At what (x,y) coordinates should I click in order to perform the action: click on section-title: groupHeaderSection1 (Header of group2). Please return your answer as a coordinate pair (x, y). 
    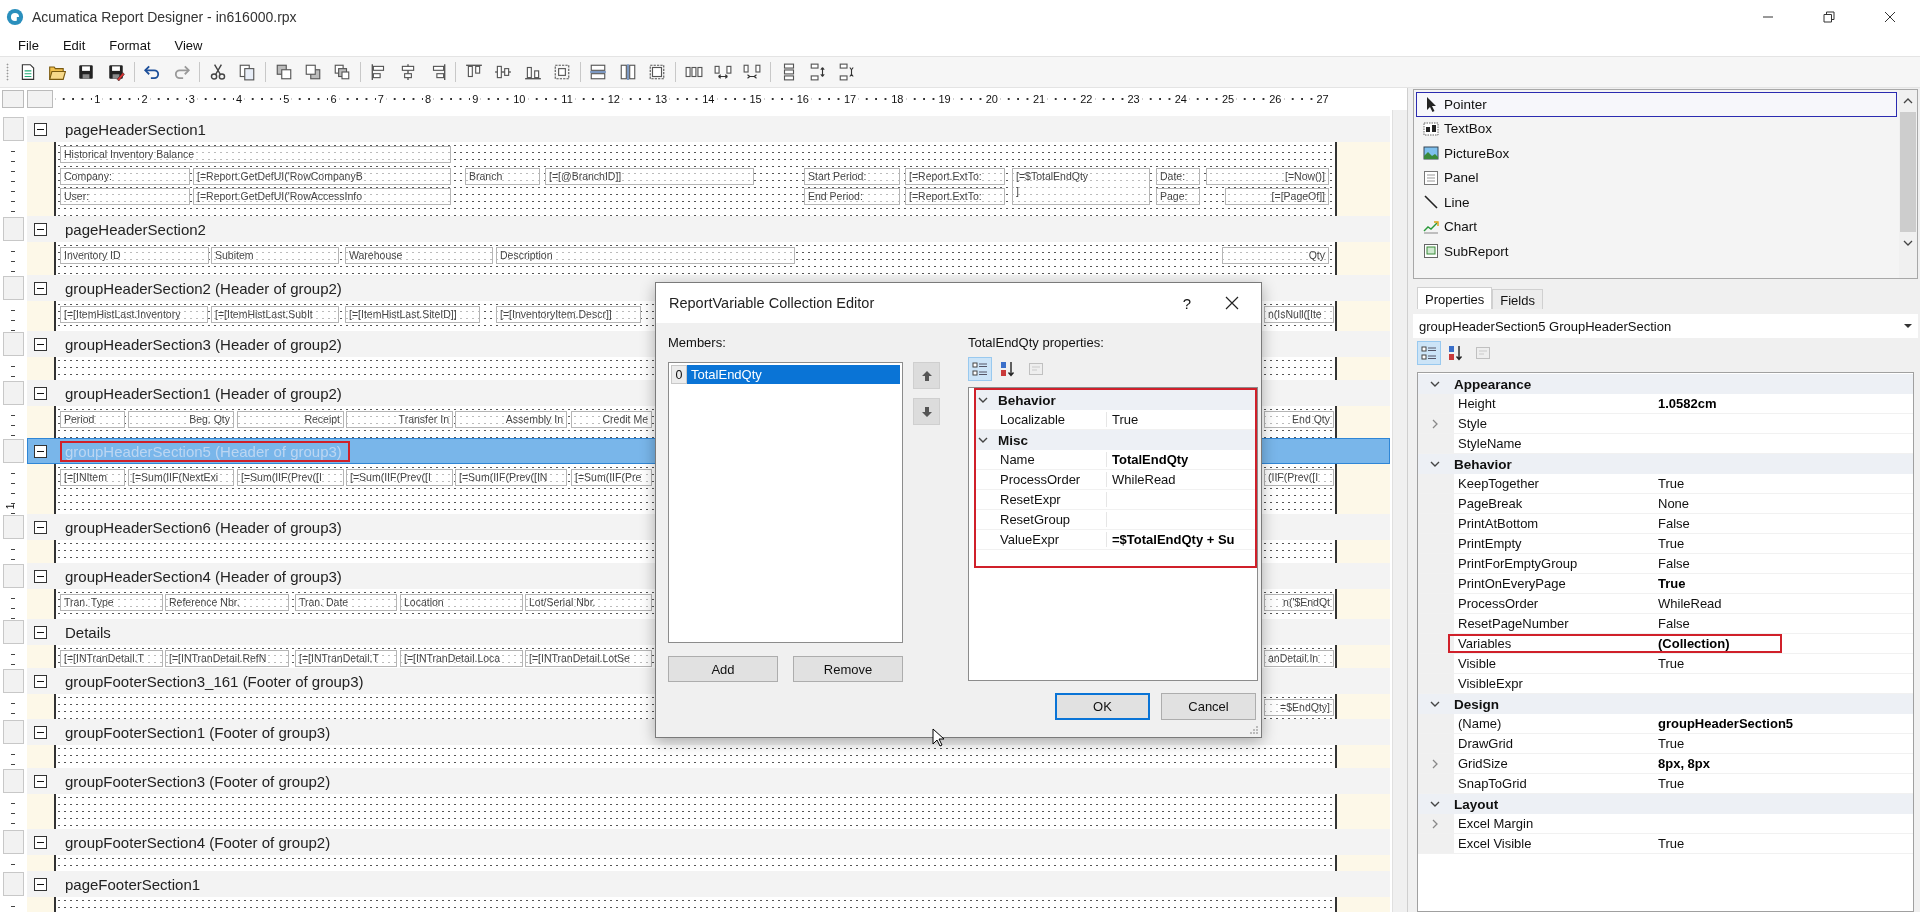
    Looking at the image, I should click on (203, 393).